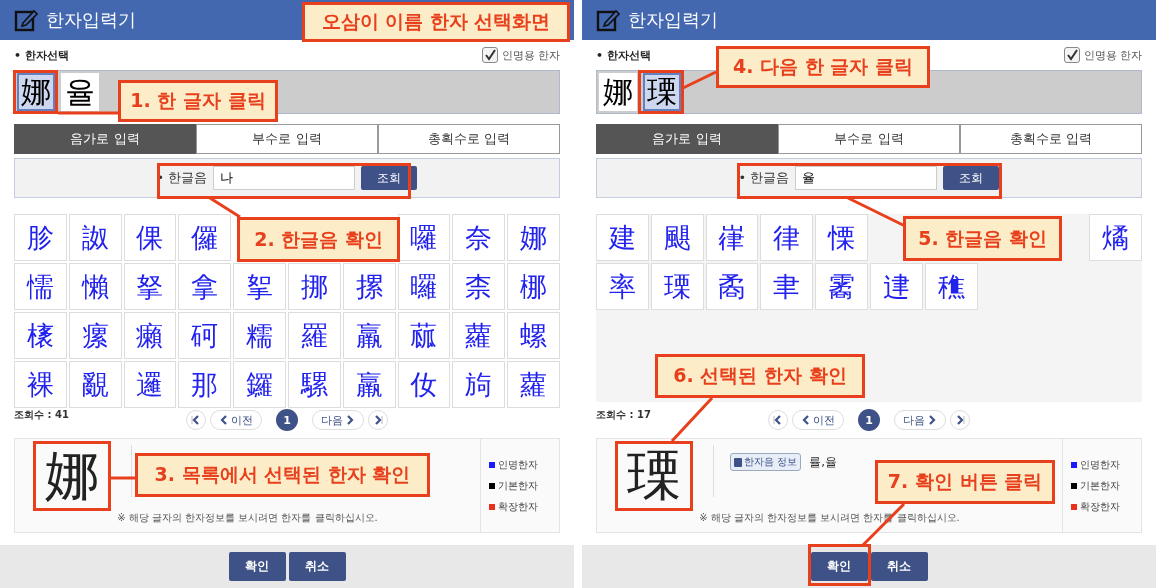 This screenshot has width=1156, height=588. I want to click on hanja-cell: 㚢, so click(424, 384).